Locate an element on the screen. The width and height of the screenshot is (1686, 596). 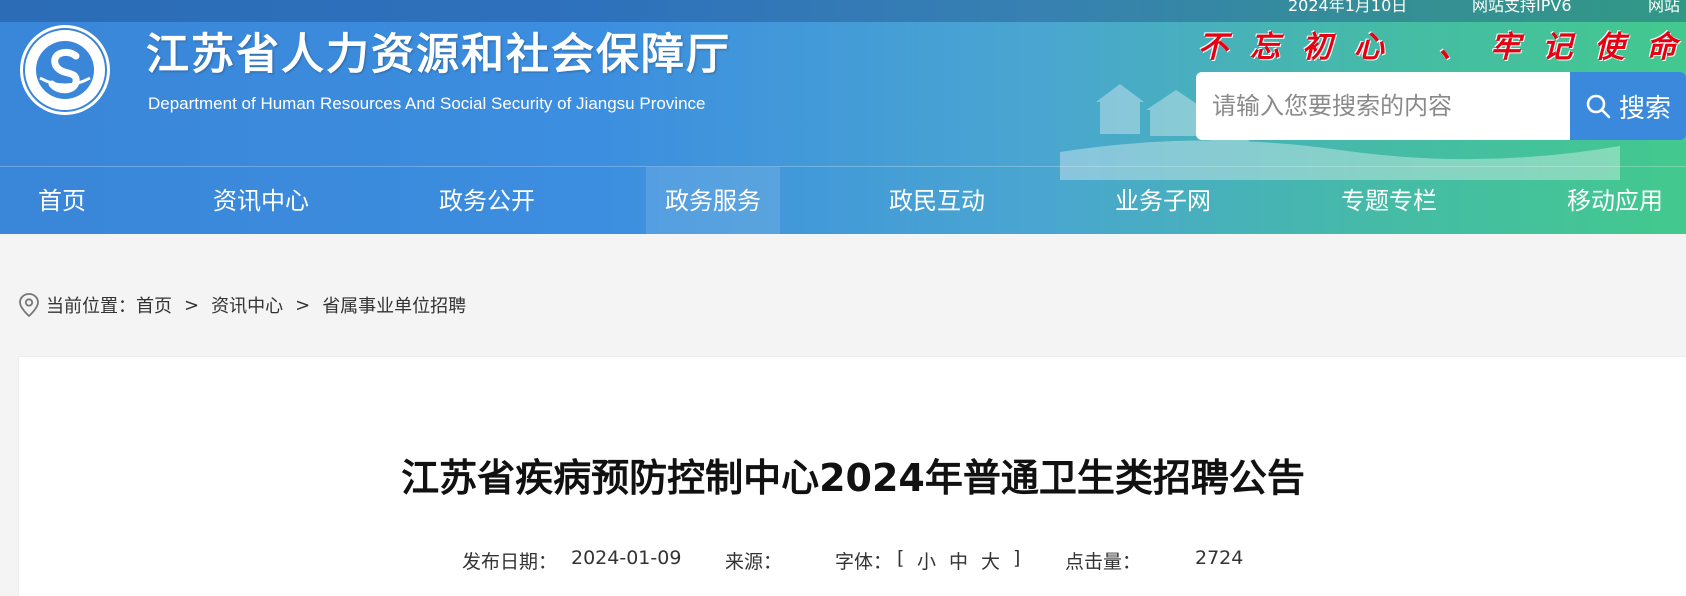
ipv6-support-link: 网站支持IPV6 is located at coordinates (1522, 11).